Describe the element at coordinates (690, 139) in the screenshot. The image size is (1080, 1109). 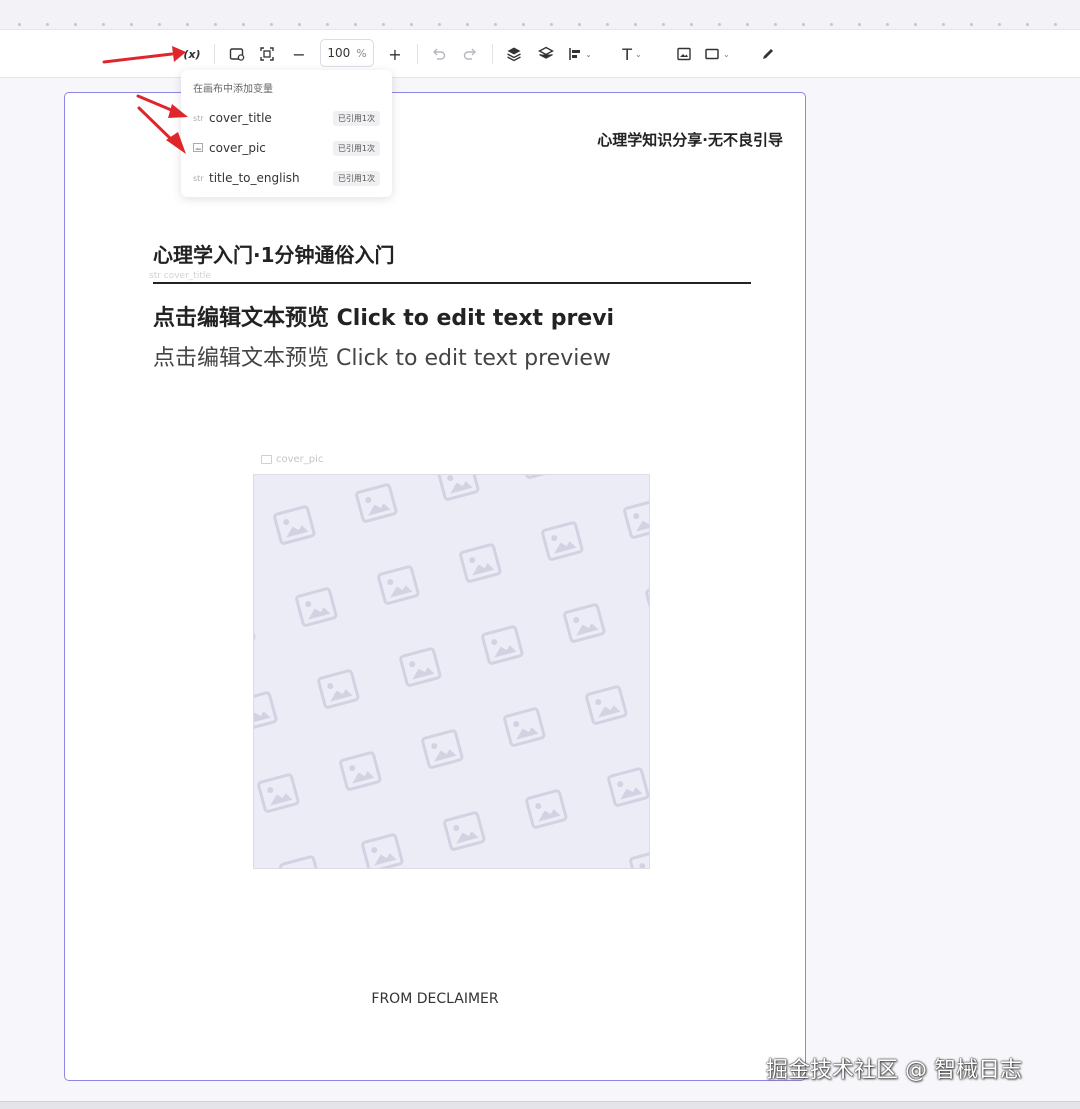
I see `brand-text: 心理学知识分享·无不良引导` at that location.